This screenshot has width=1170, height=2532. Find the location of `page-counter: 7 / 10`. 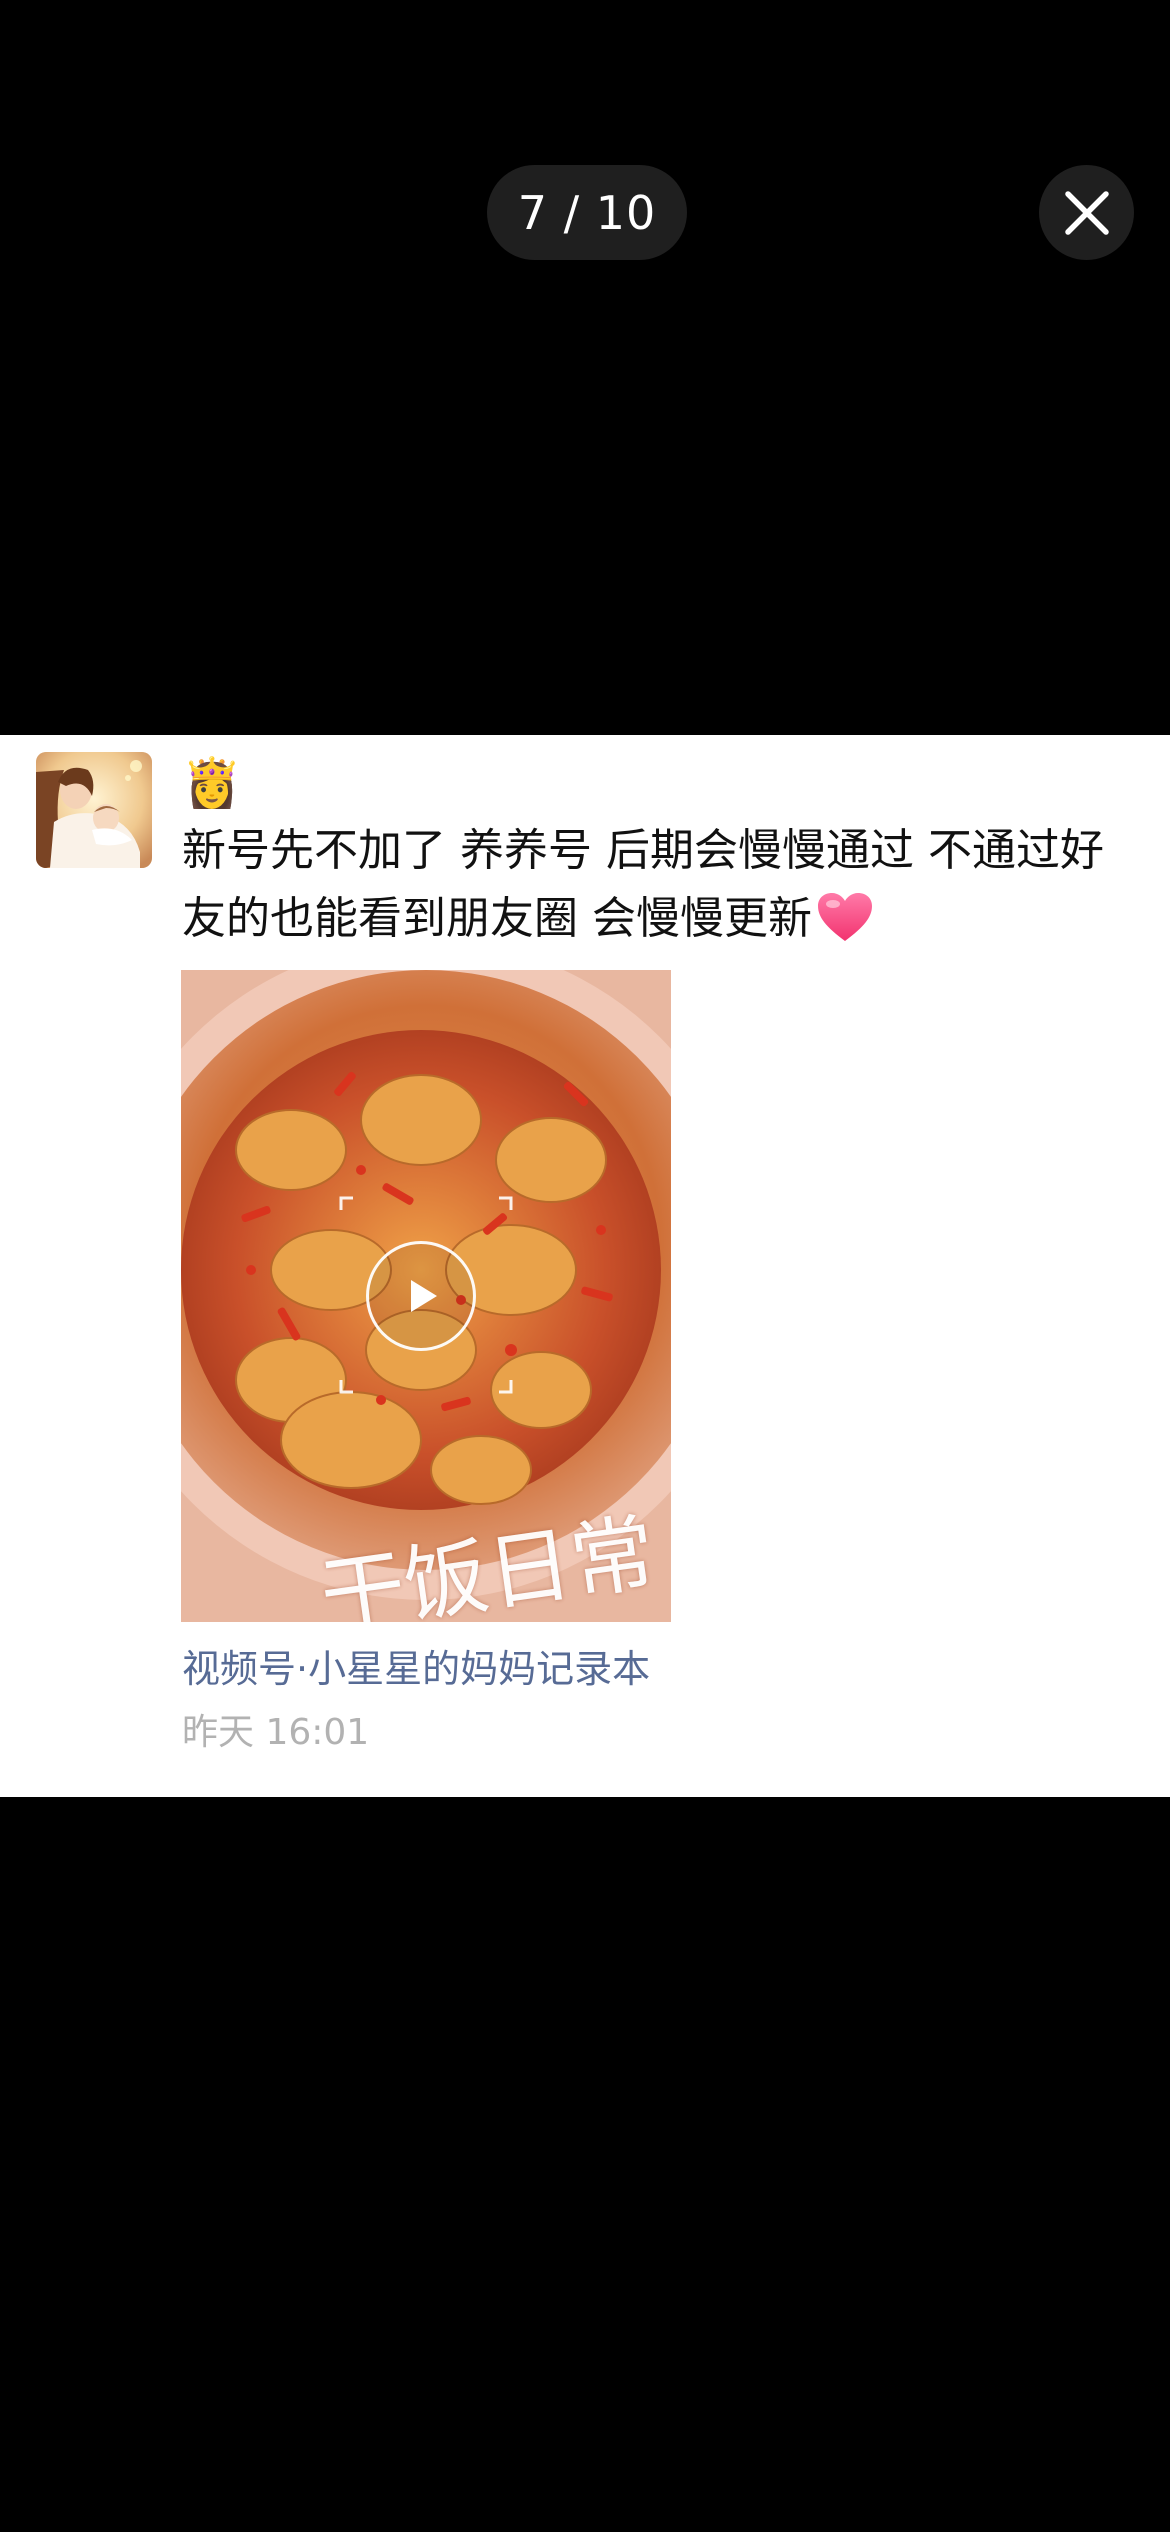

page-counter: 7 / 10 is located at coordinates (587, 212).